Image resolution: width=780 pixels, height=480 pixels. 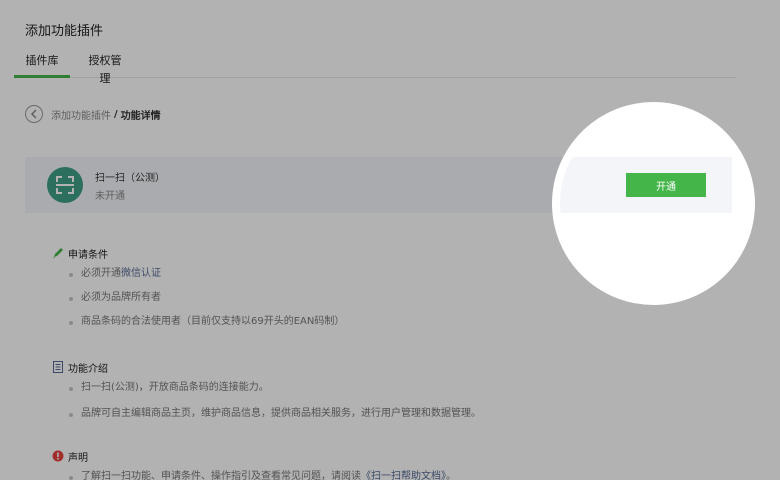 I want to click on spotlight-highlight: 开通, so click(x=653, y=203).